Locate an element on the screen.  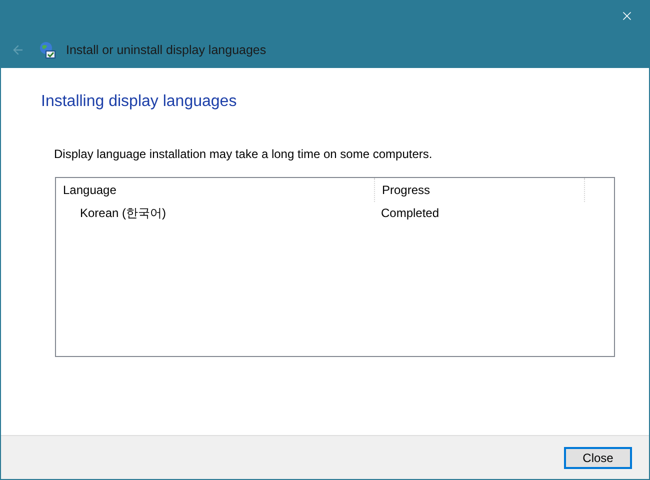
dialog-button: Close is located at coordinates (598, 457).